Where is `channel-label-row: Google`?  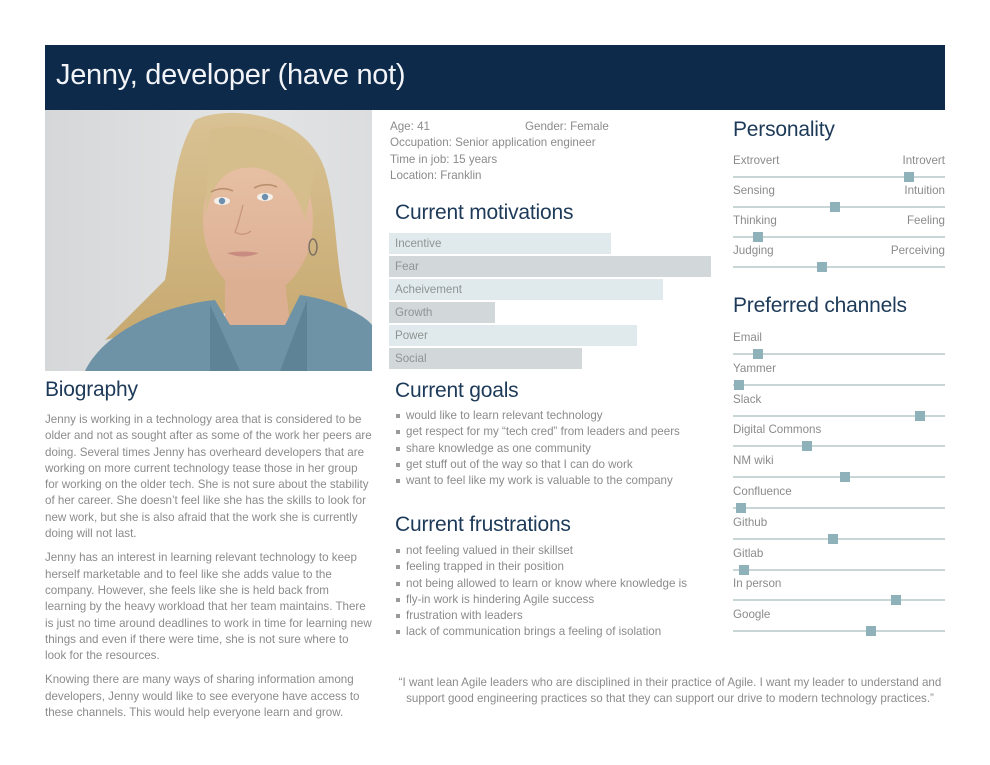
channel-label-row: Google is located at coordinates (839, 615).